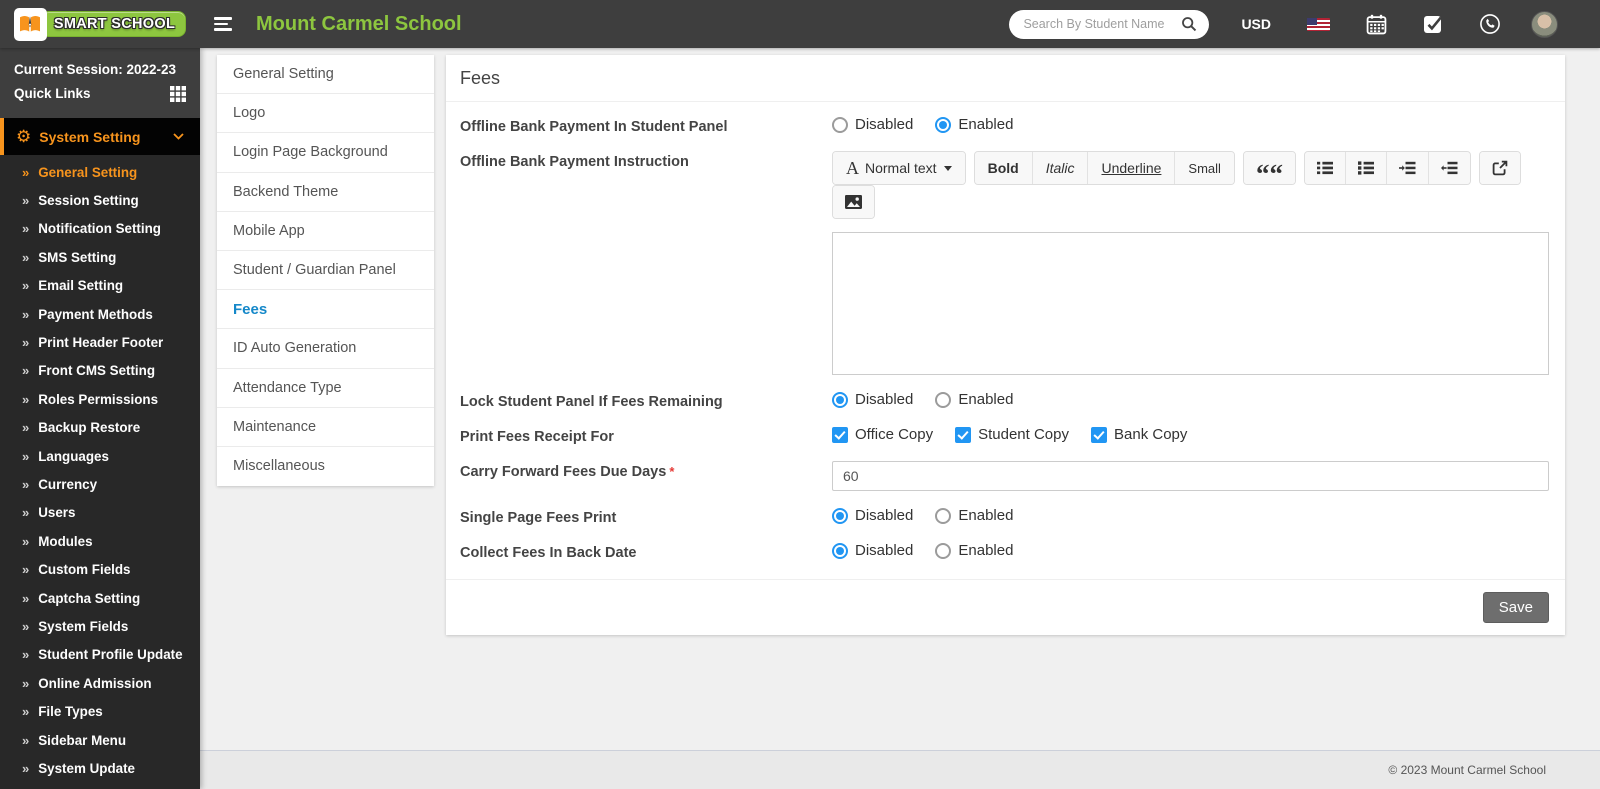  What do you see at coordinates (1059, 168) in the screenshot?
I see `italic-button: Italic` at bounding box center [1059, 168].